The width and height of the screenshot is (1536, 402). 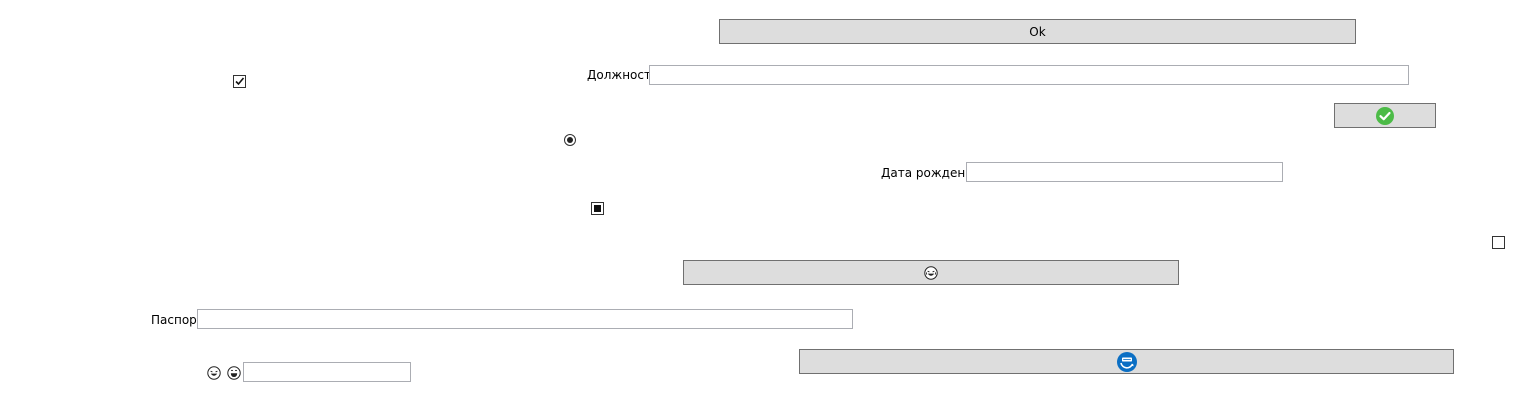 I want to click on checkmark-icon, so click(x=240, y=81).